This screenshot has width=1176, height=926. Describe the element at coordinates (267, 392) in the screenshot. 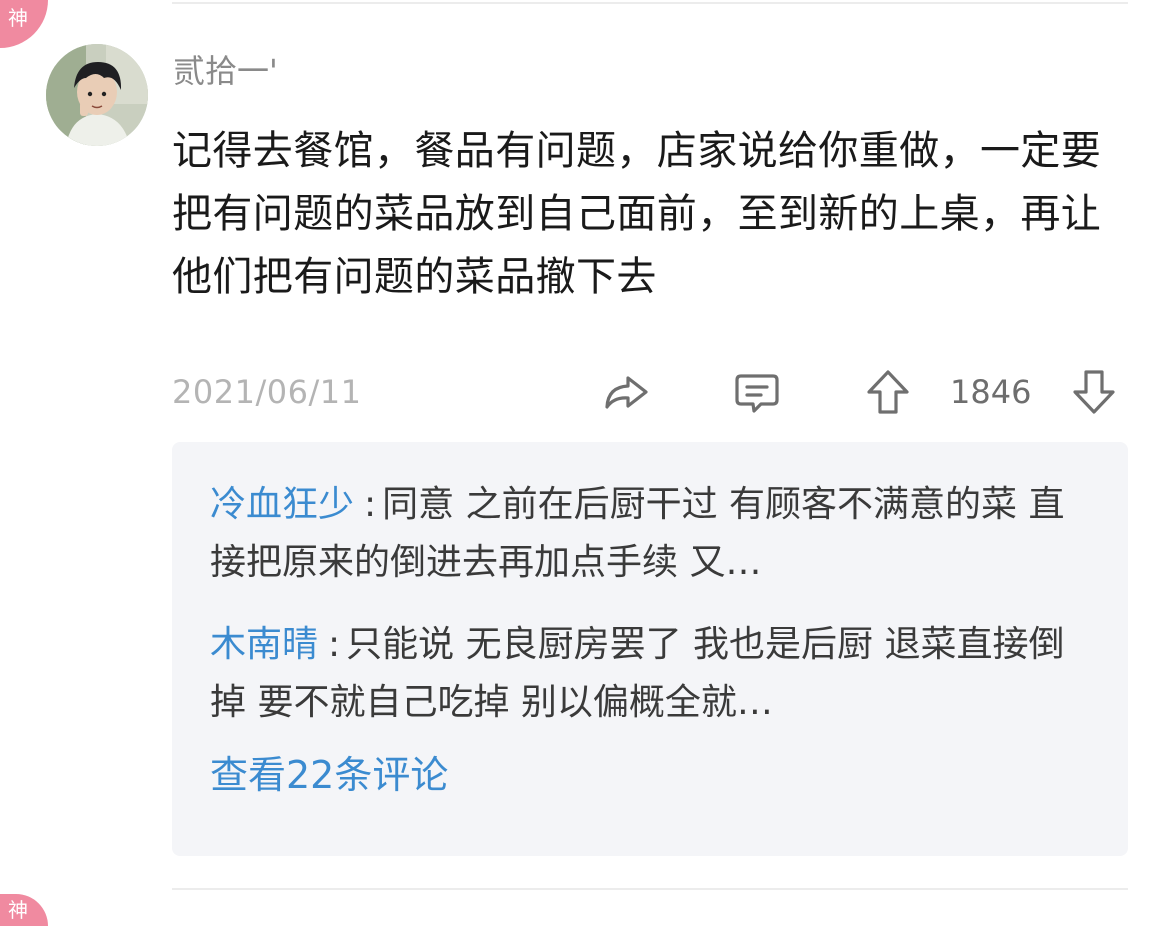

I see `post-date: 2021/06/11` at that location.